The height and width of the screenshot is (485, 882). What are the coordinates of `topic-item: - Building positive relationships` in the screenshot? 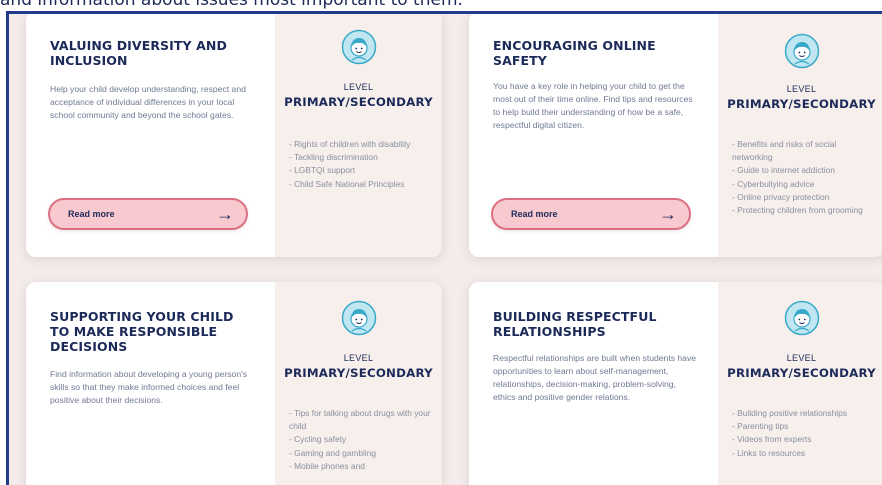 It's located at (789, 413).